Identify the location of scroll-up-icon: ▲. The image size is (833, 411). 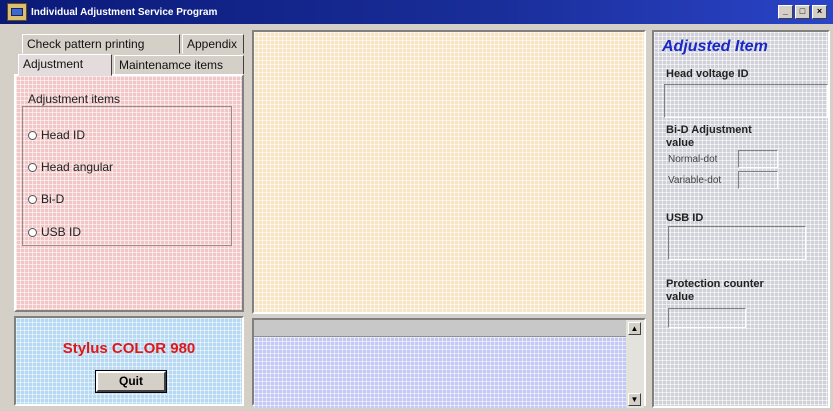
(634, 328).